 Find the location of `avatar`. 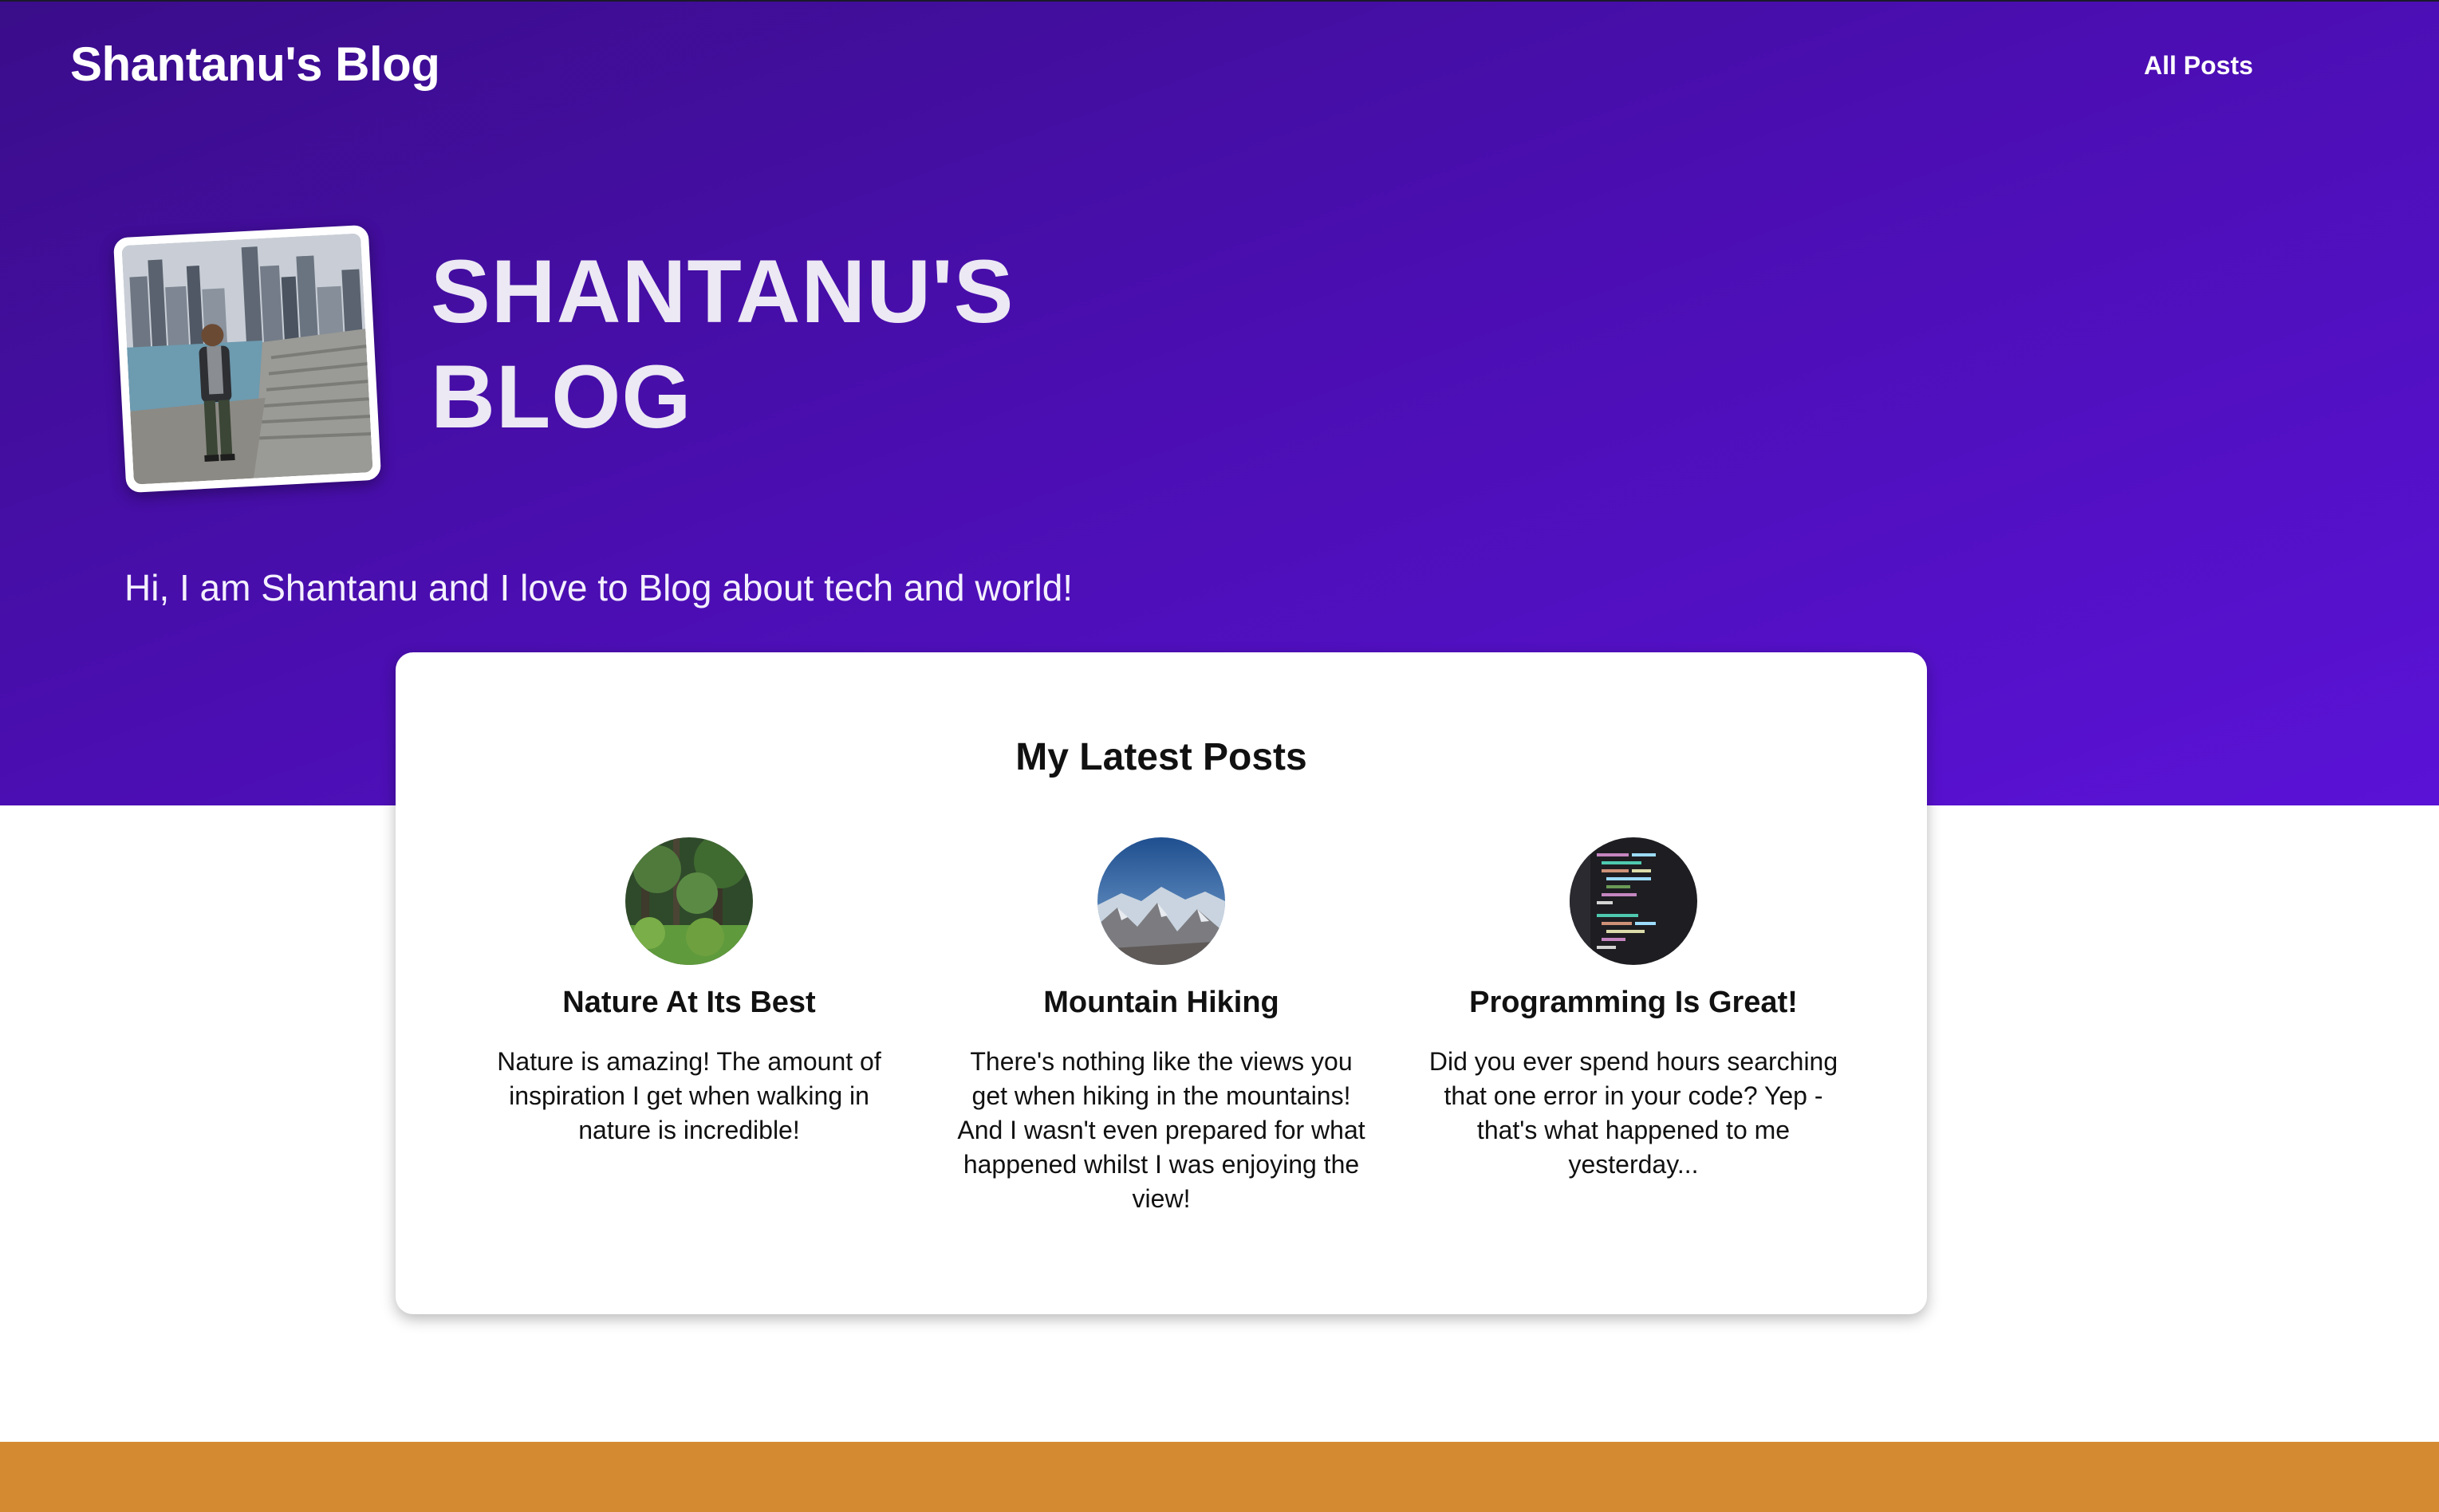

avatar is located at coordinates (247, 359).